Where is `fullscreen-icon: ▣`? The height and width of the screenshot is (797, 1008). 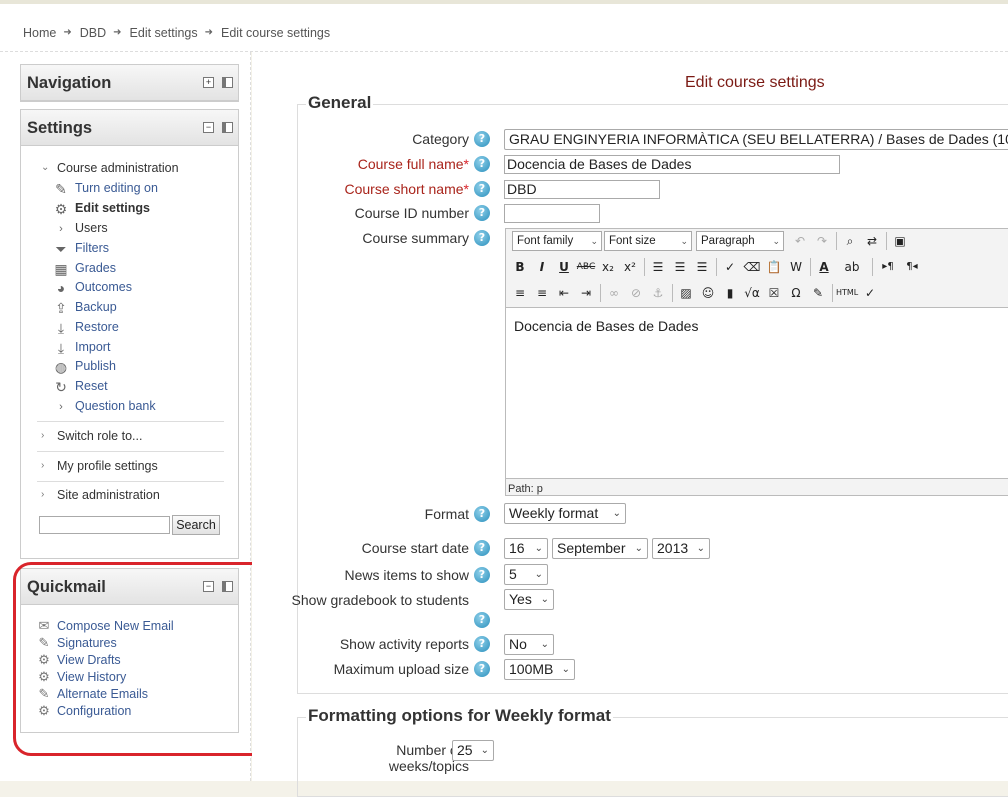
fullscreen-icon: ▣ is located at coordinates (900, 241).